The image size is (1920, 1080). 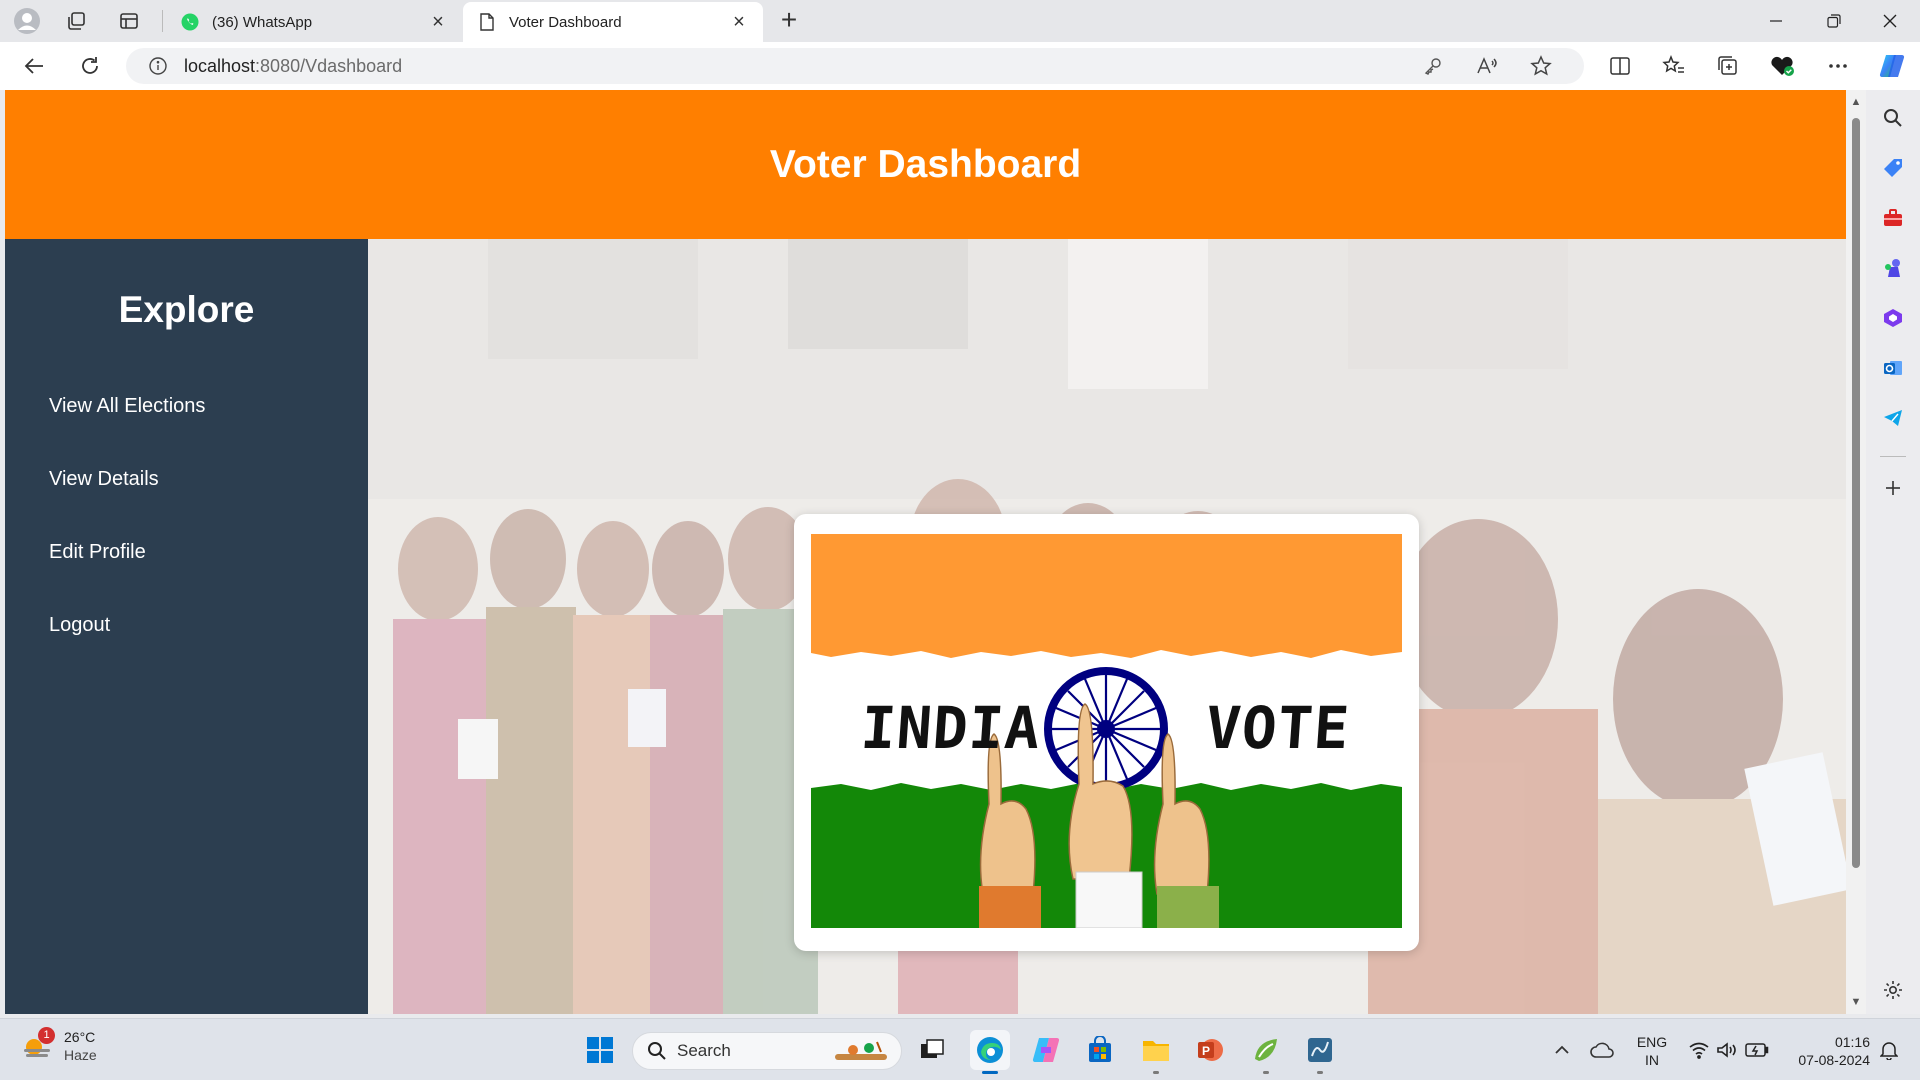 I want to click on copilot-taskbar-icon, so click(x=1046, y=1050).